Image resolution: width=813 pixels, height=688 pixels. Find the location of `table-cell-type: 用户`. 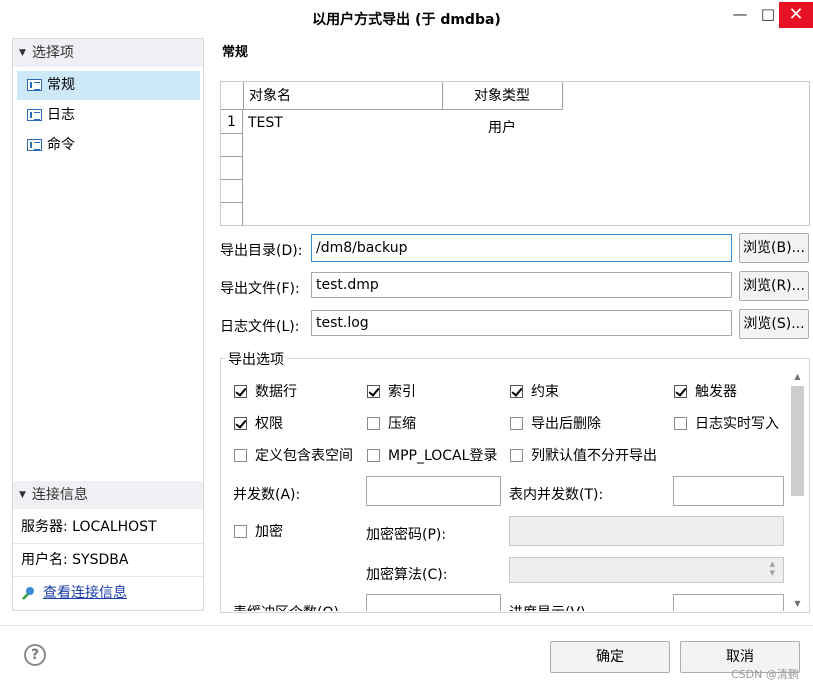

table-cell-type: 用户 is located at coordinates (502, 127).